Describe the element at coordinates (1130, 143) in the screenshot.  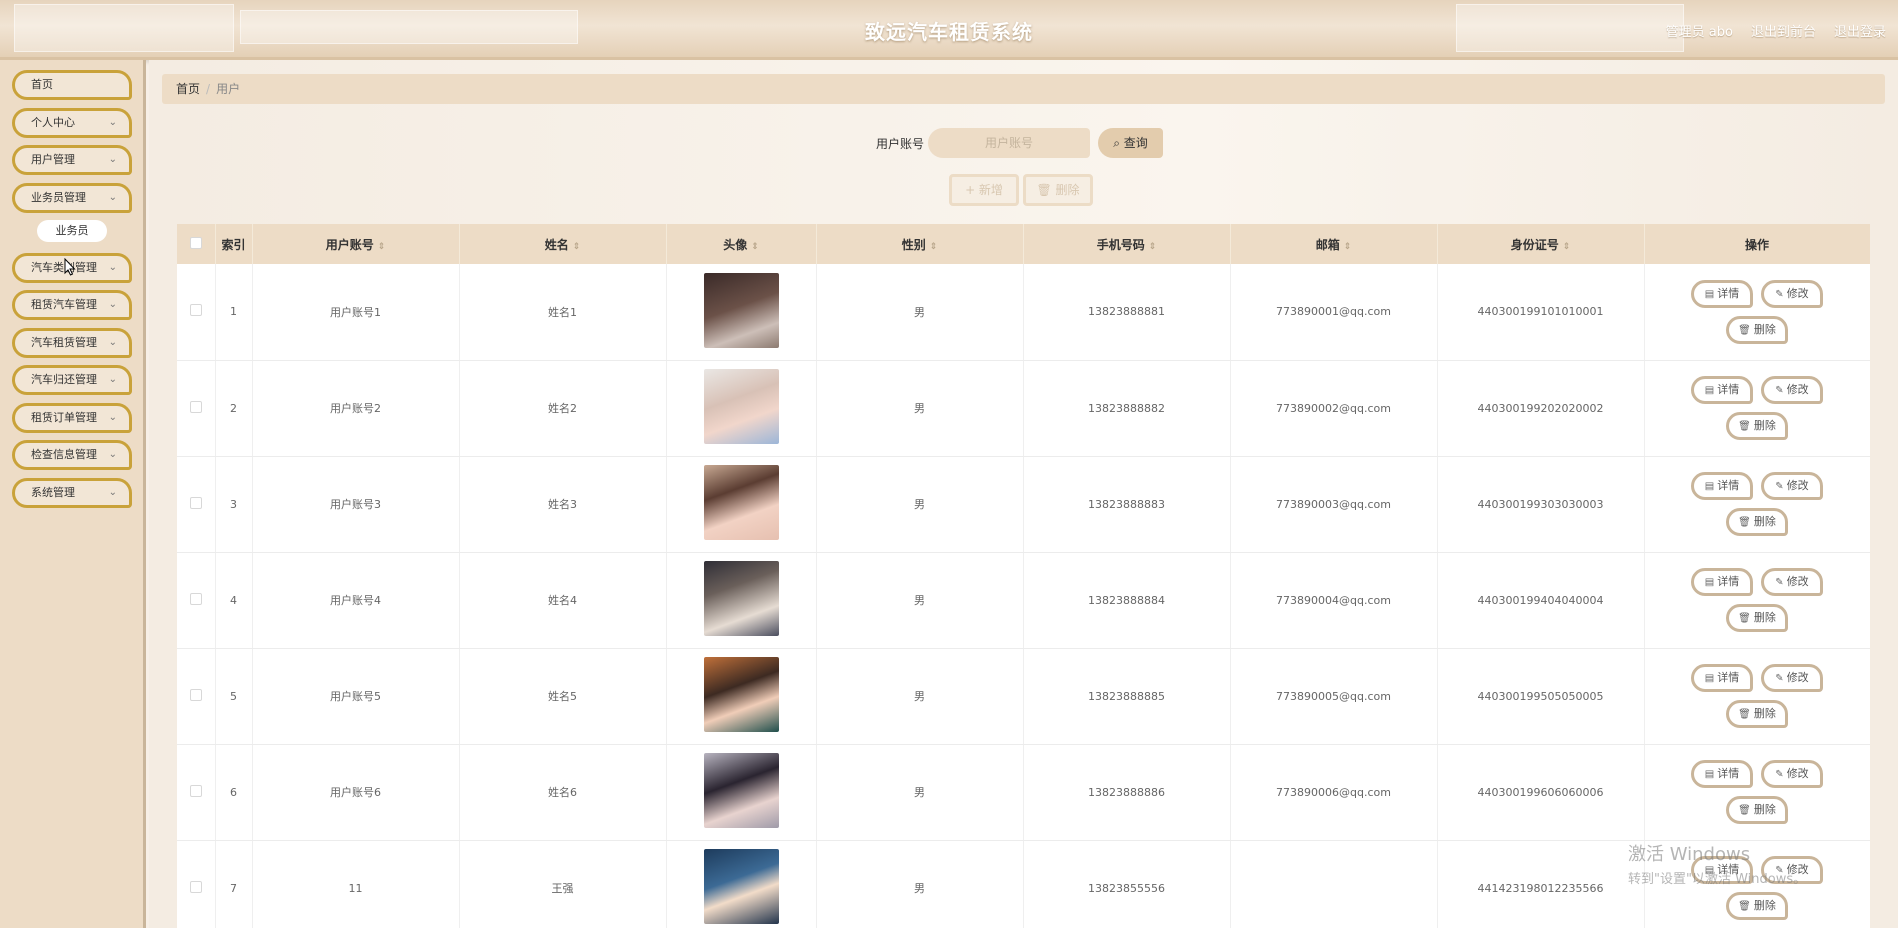
I see `query-button: ⌕ 查询` at that location.